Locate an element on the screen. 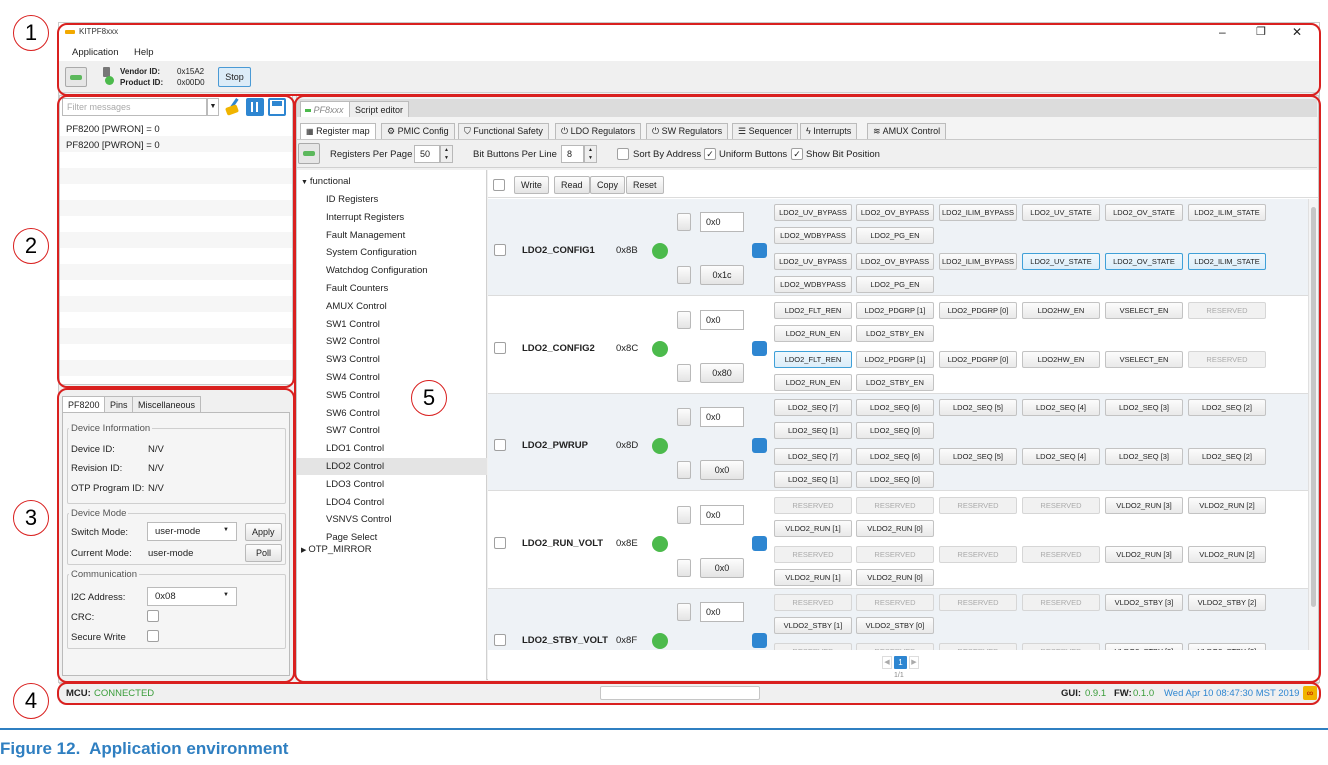 Image resolution: width=1328 pixels, height=765 pixels. callout-4: 4 is located at coordinates (31, 701).